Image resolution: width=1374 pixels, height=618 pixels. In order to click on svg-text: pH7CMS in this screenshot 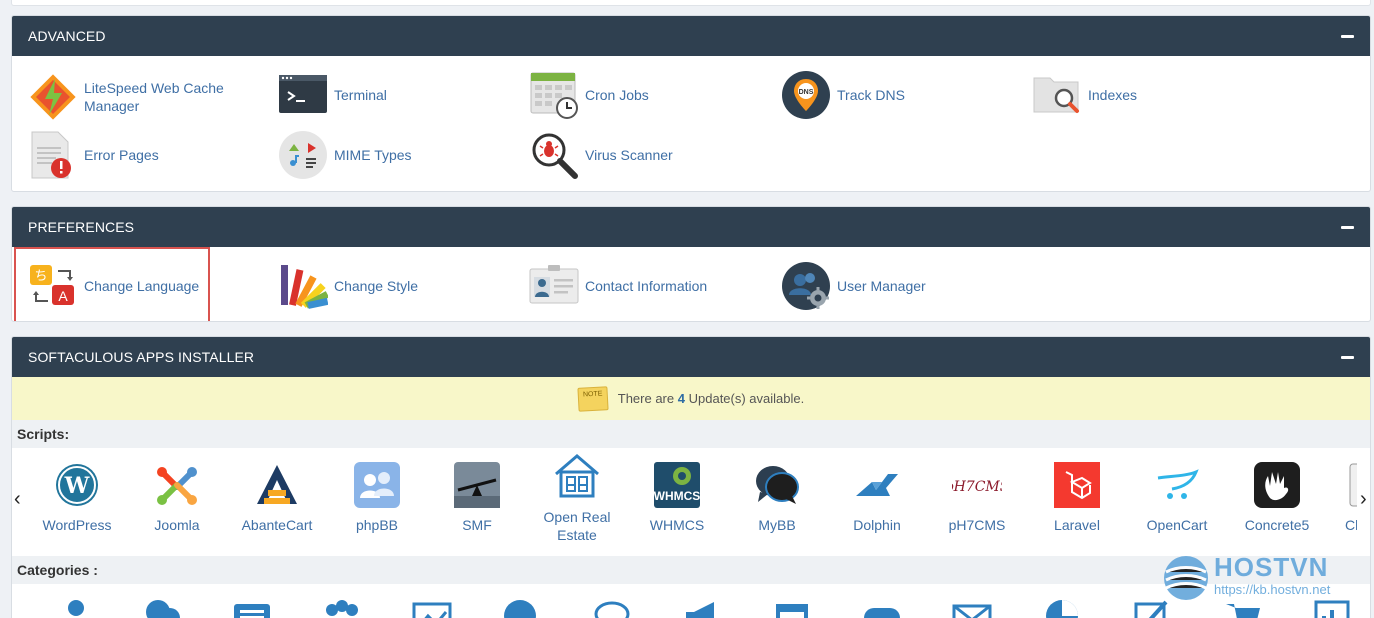, I will do `click(977, 487)`.